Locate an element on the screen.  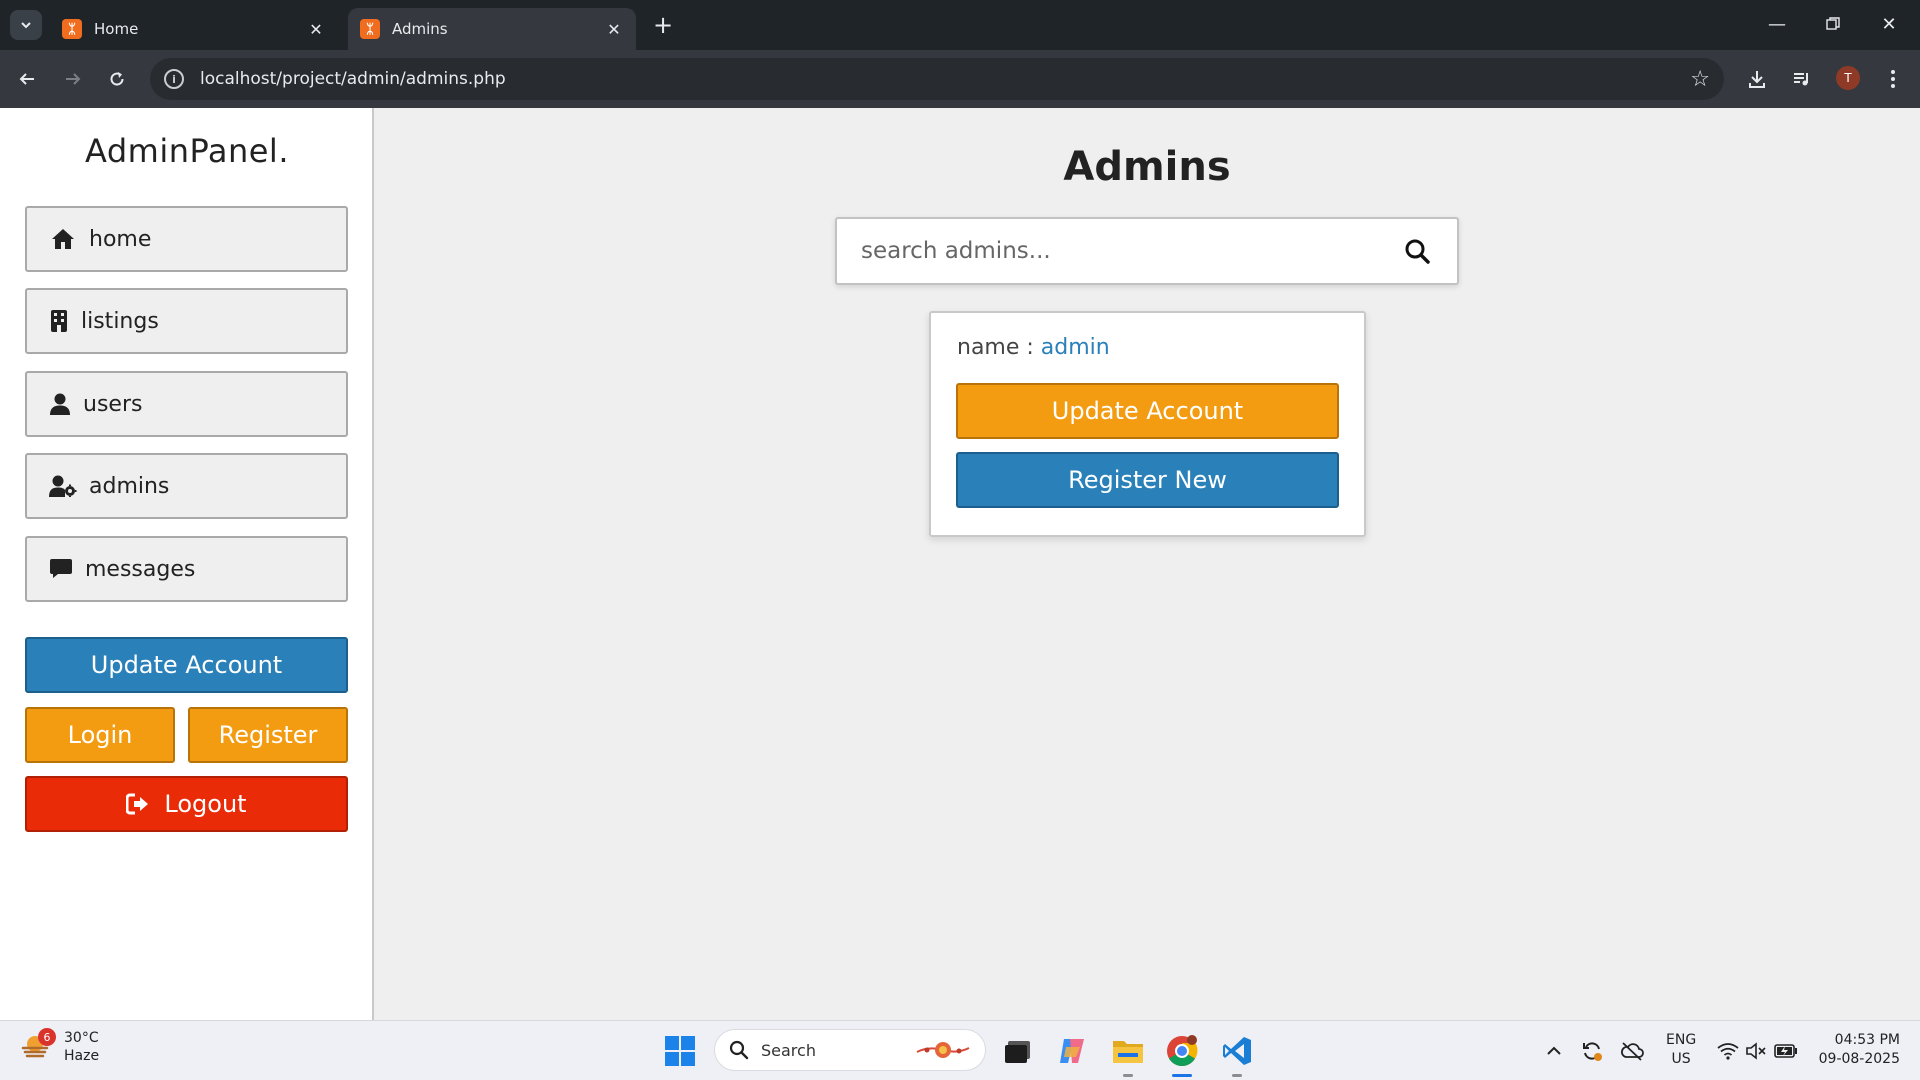
volume-button is located at coordinates (1756, 1051).